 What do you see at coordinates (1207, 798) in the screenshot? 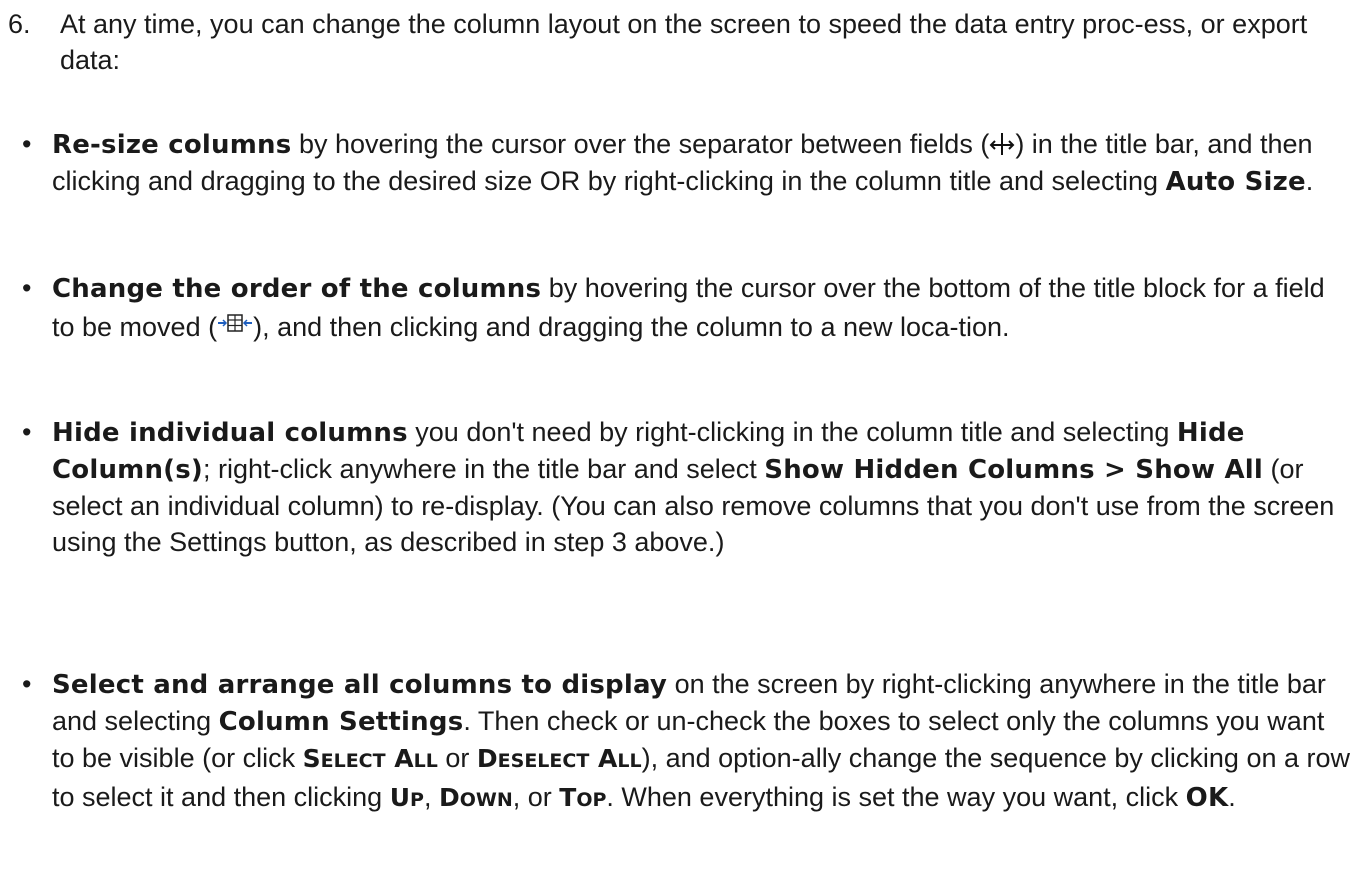
I see `bold-ok: OK` at bounding box center [1207, 798].